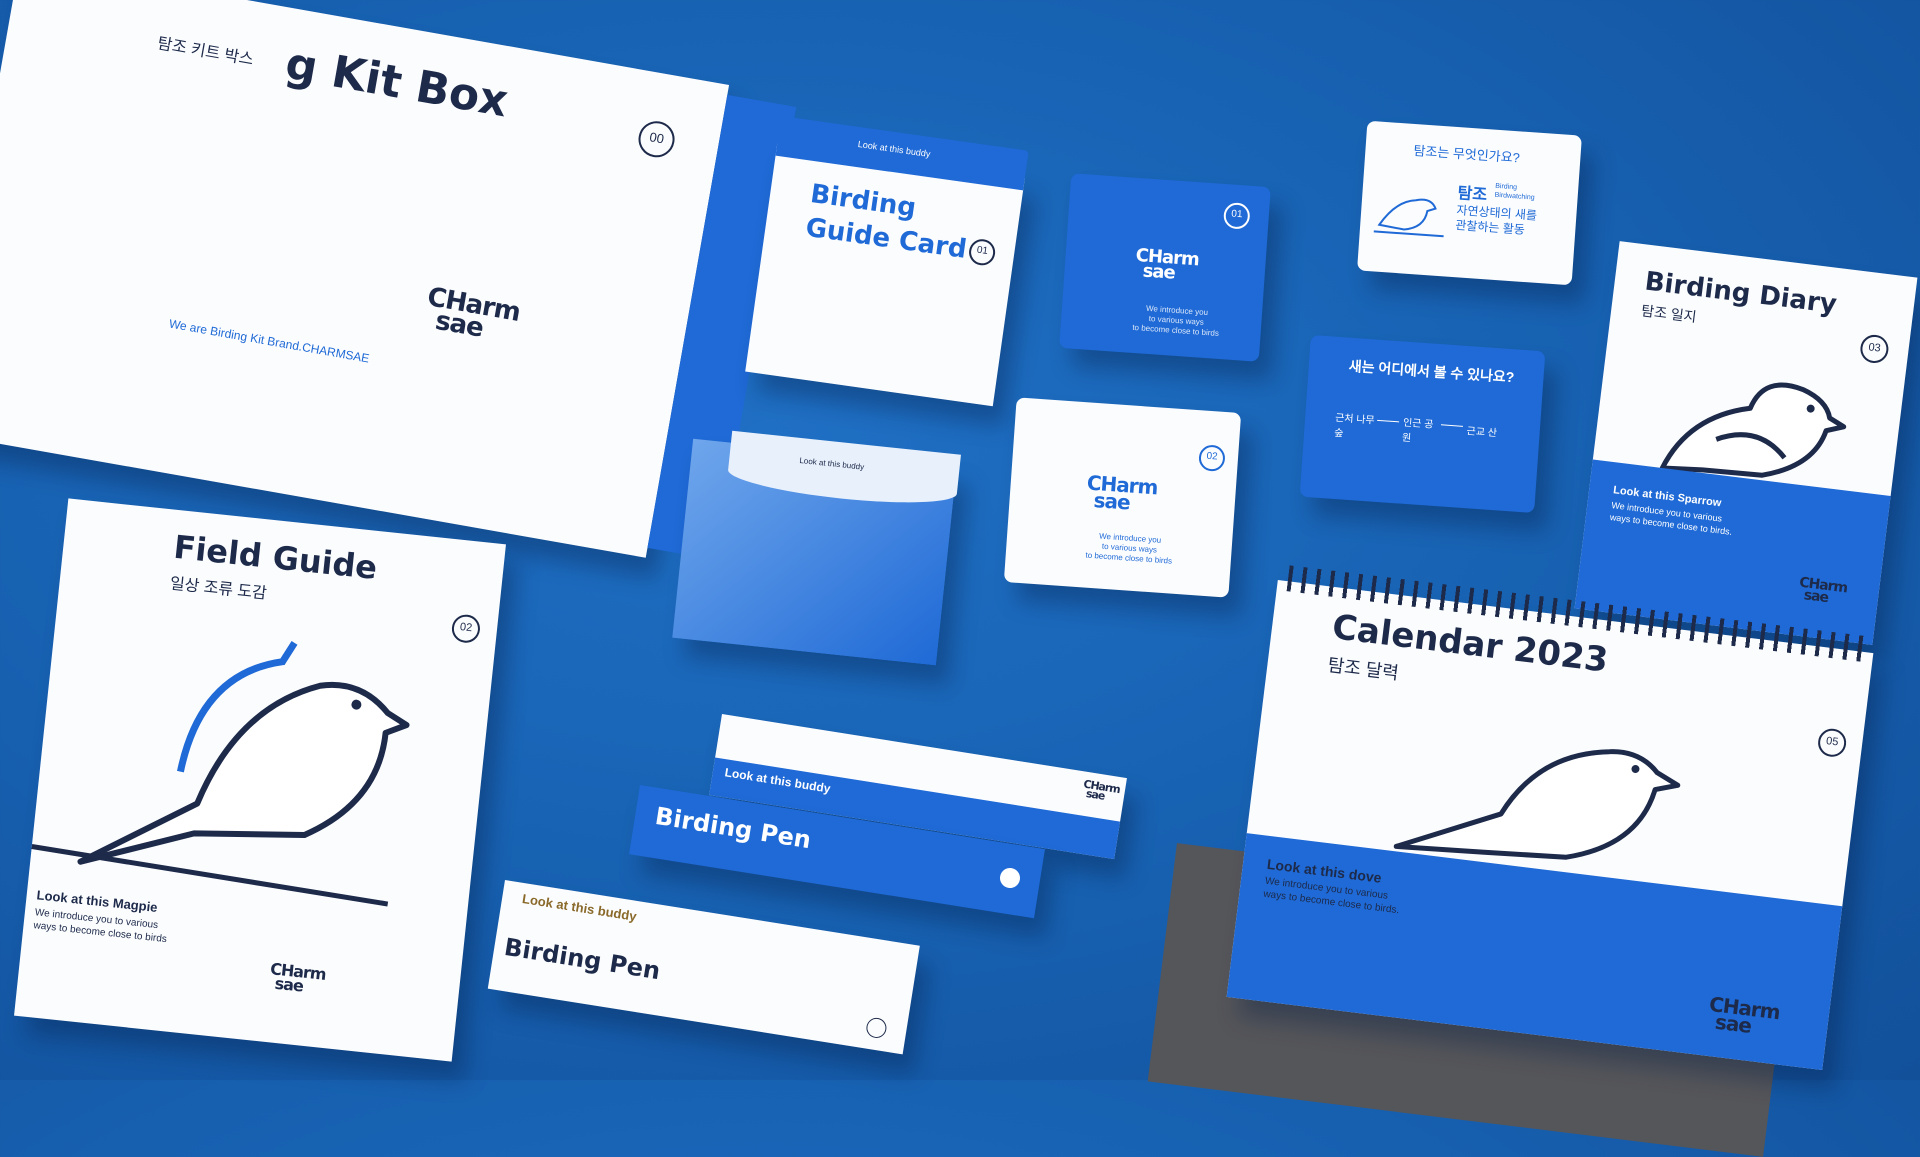 This screenshot has width=1920, height=1157. What do you see at coordinates (1431, 371) in the screenshot?
I see `info-card-2-heading: 새는 어디에서 볼 수 있나요?` at bounding box center [1431, 371].